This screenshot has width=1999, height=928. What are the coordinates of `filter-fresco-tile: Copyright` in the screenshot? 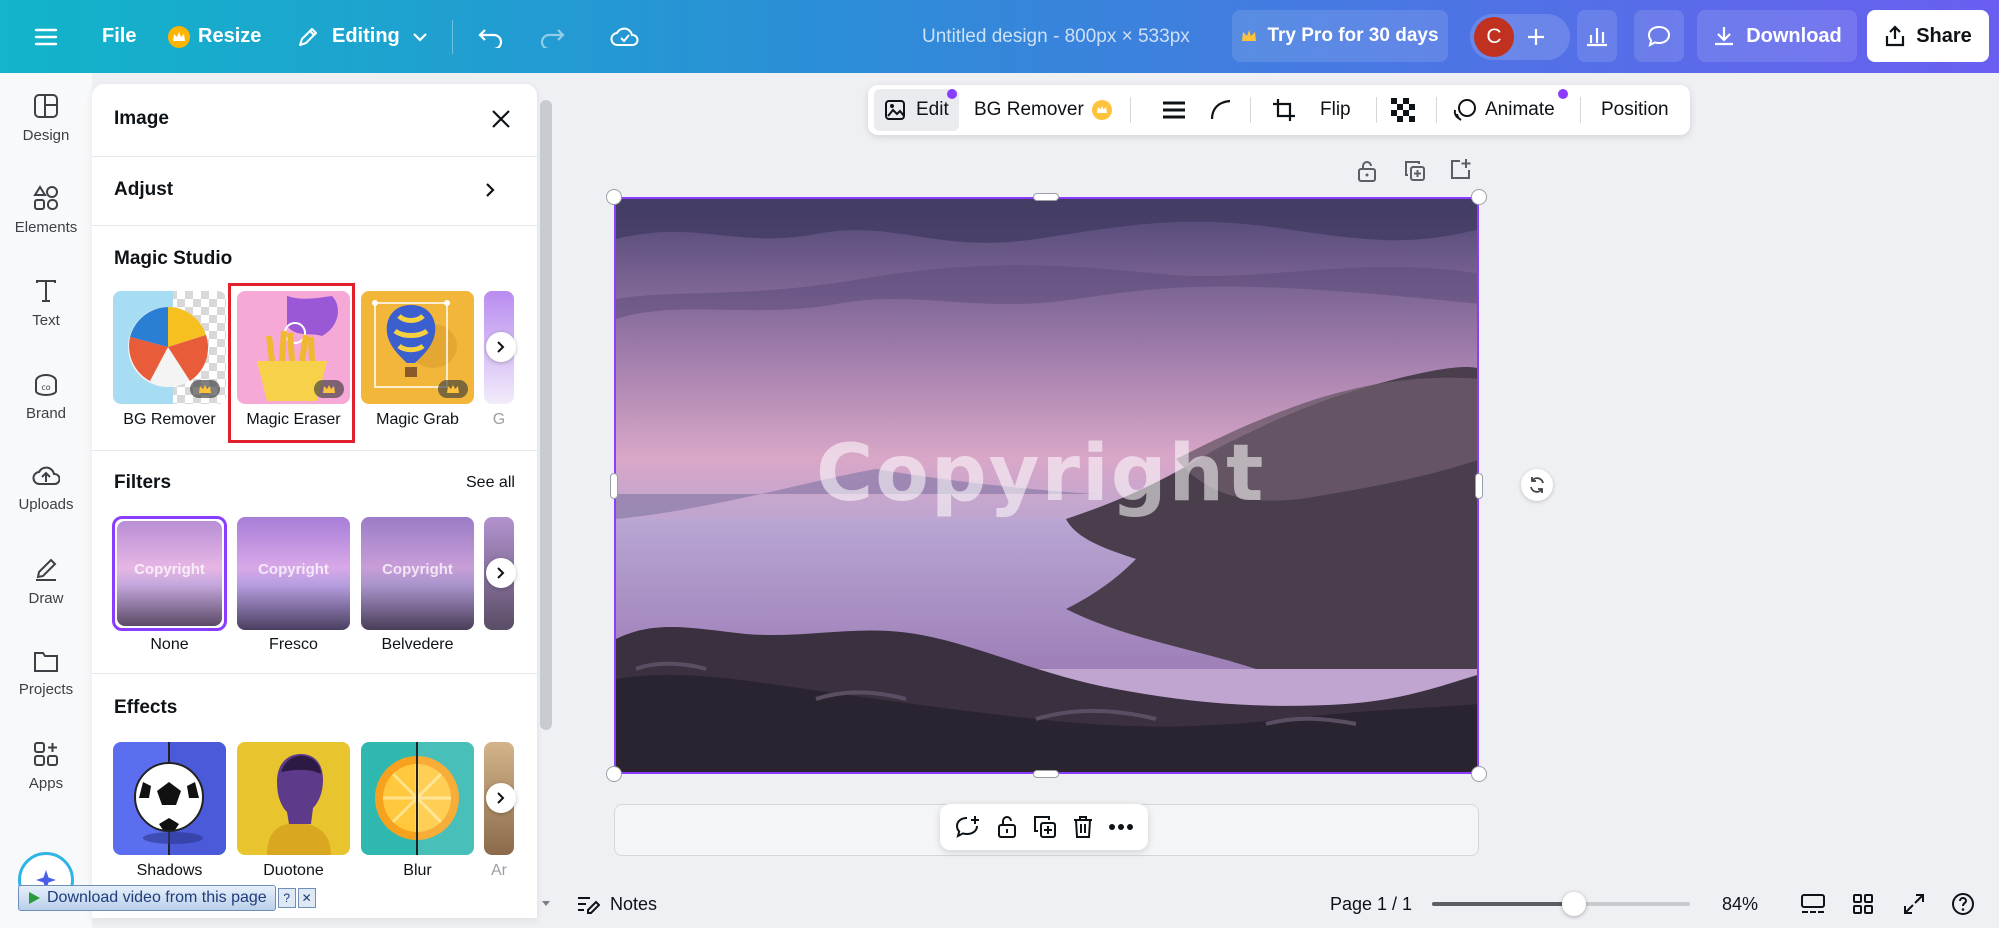 It's located at (293, 573).